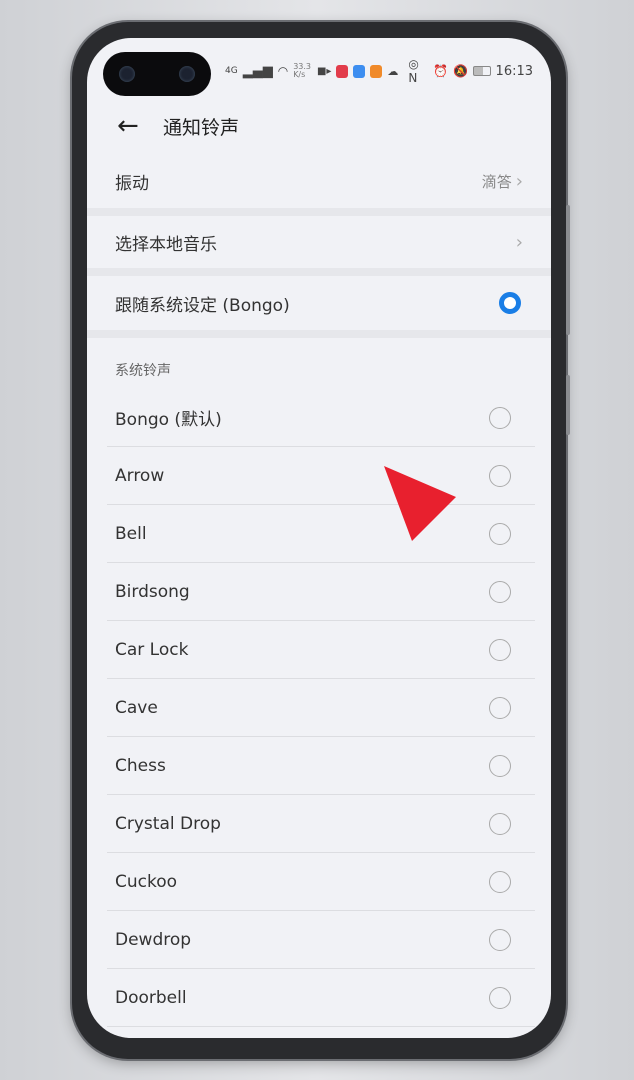 The width and height of the screenshot is (634, 1080). What do you see at coordinates (131, 533) in the screenshot?
I see `ringtone-label: Bell` at bounding box center [131, 533].